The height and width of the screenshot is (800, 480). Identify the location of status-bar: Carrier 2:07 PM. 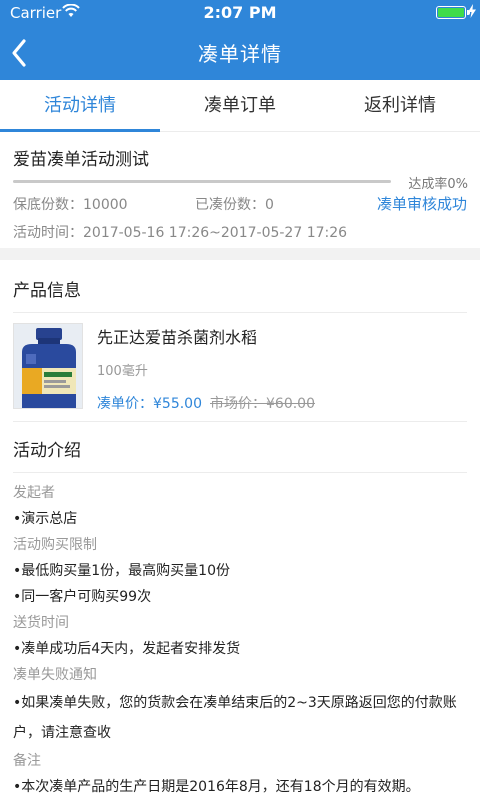
(240, 13).